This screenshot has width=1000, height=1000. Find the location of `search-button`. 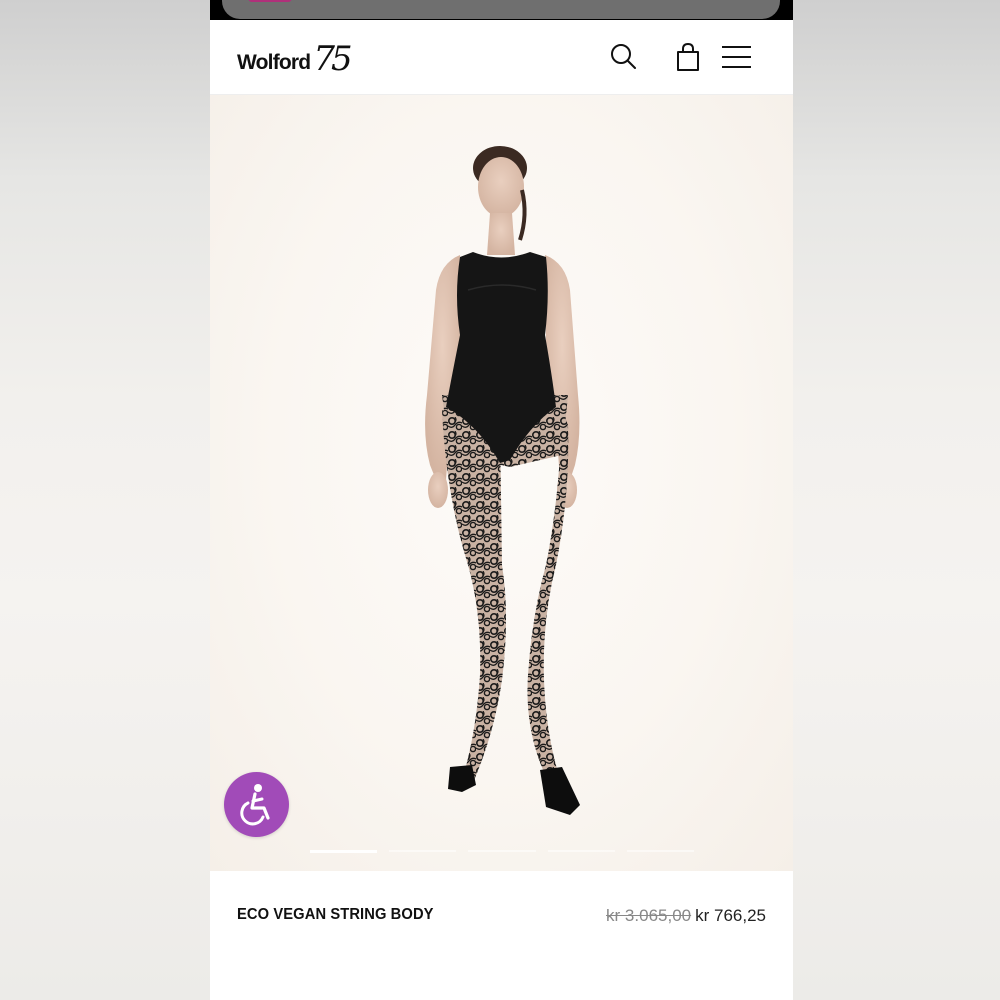

search-button is located at coordinates (624, 57).